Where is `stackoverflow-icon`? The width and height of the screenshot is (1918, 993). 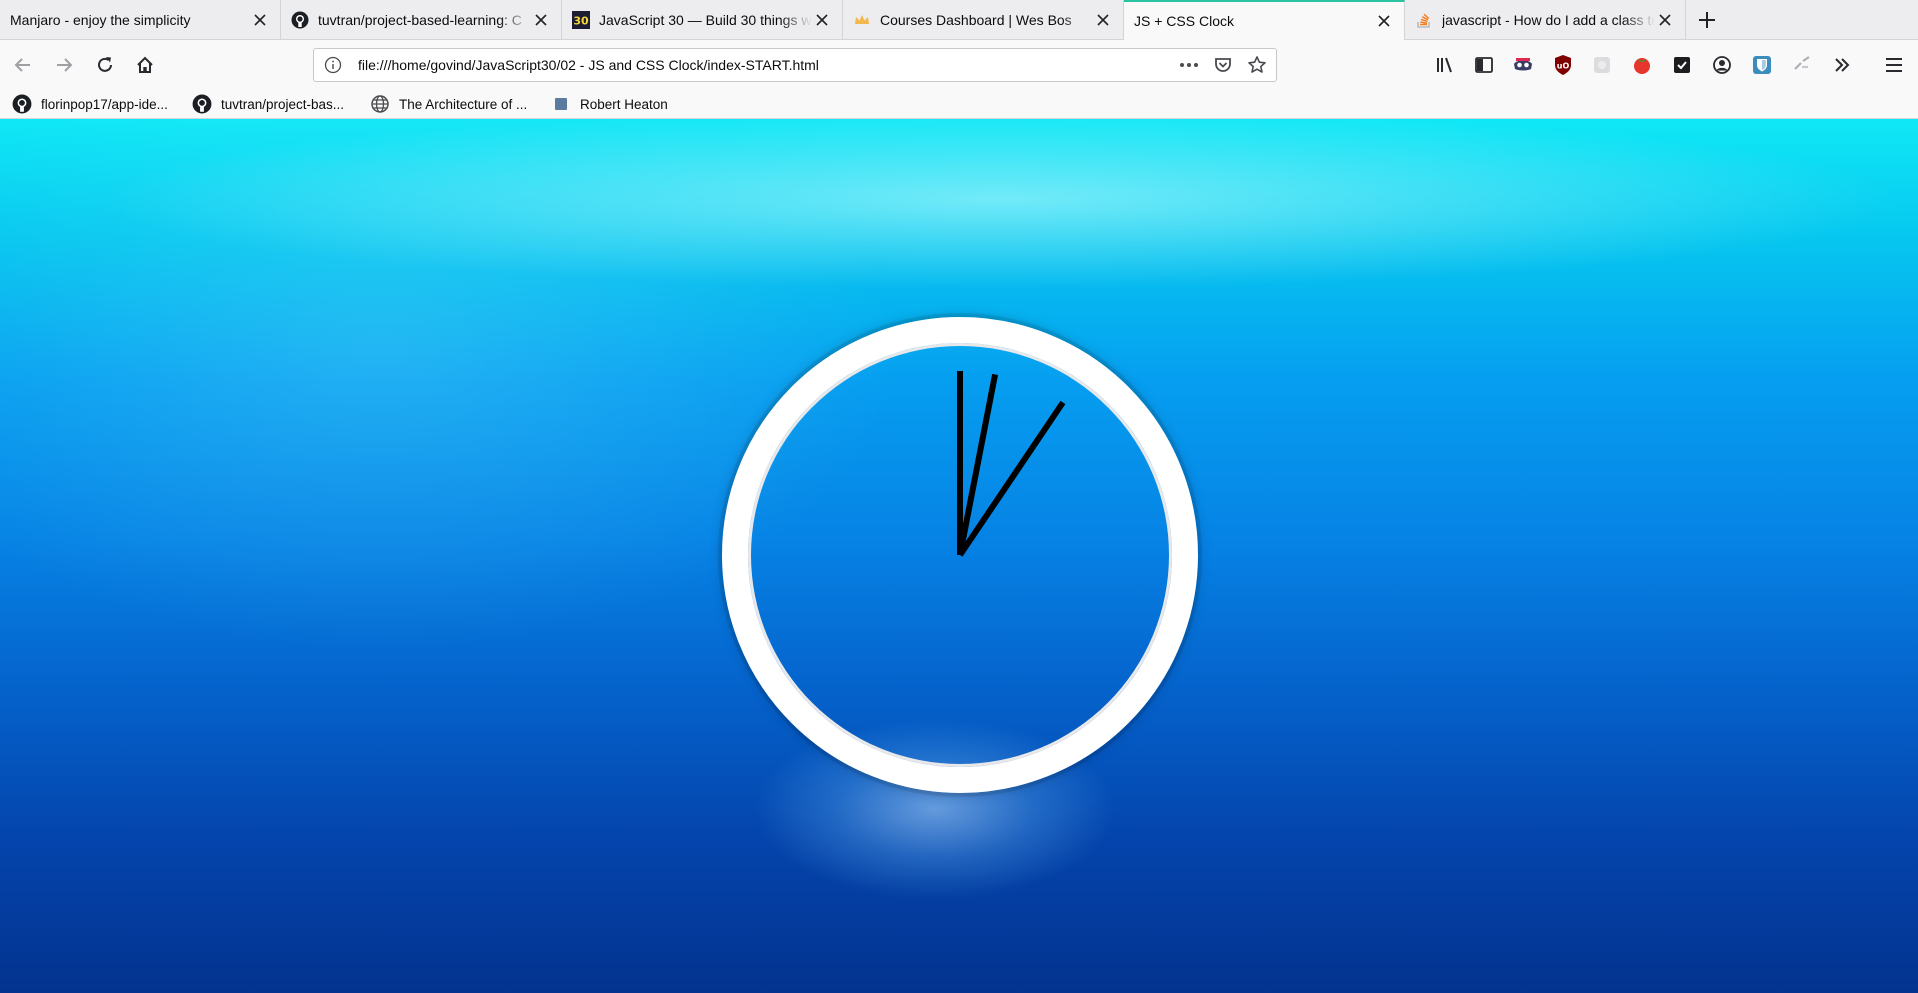
stackoverflow-icon is located at coordinates (1424, 20).